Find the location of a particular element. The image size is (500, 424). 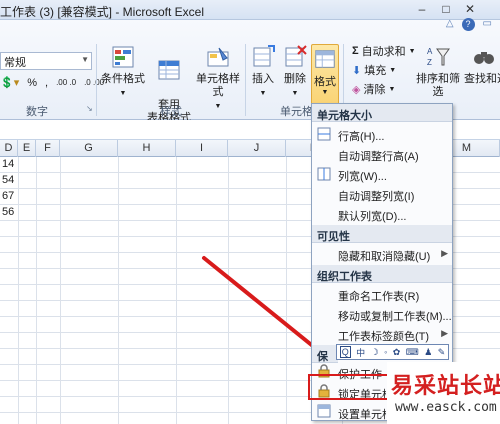

clear-button: ◈ 清除 ▼ is located at coordinates (373, 89).